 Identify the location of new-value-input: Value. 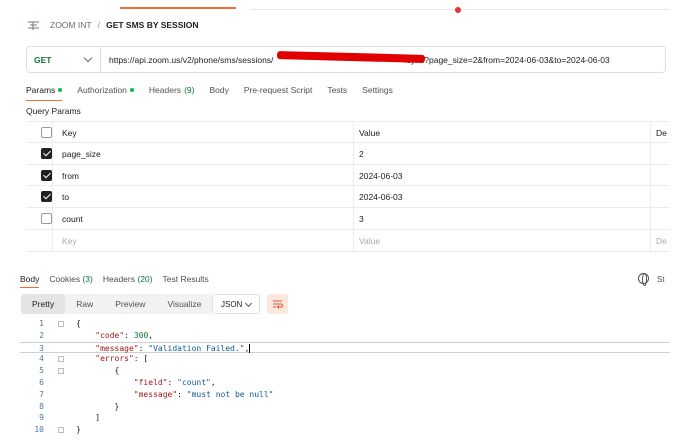
(369, 241).